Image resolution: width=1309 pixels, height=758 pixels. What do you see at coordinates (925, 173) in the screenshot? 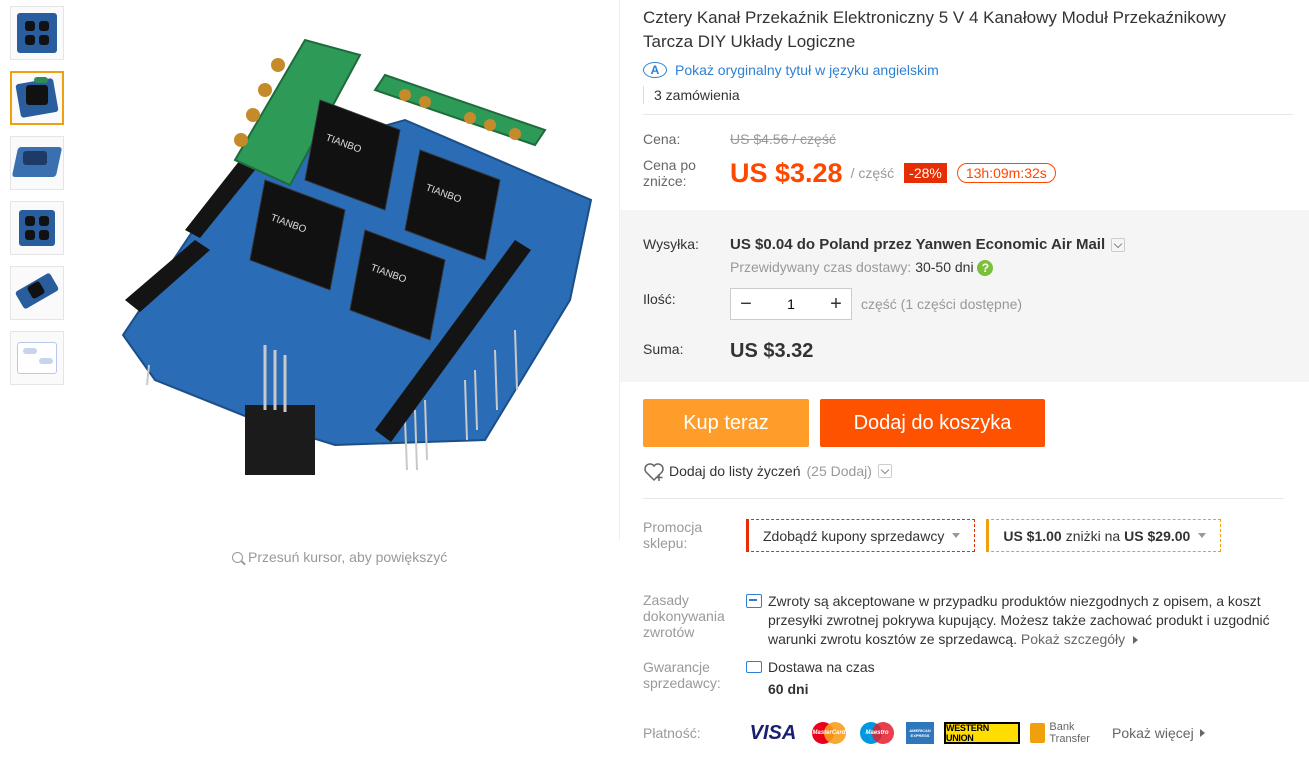
I see `discount-badge: -28%` at bounding box center [925, 173].